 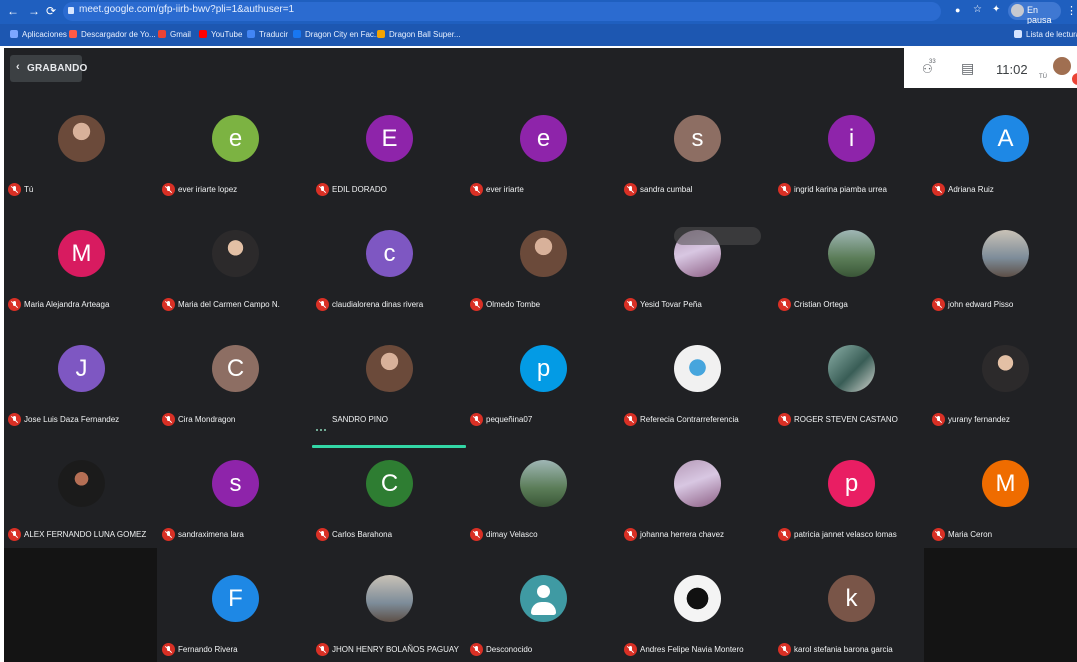 I want to click on participant-name: Cira Mondragon, so click(x=207, y=419).